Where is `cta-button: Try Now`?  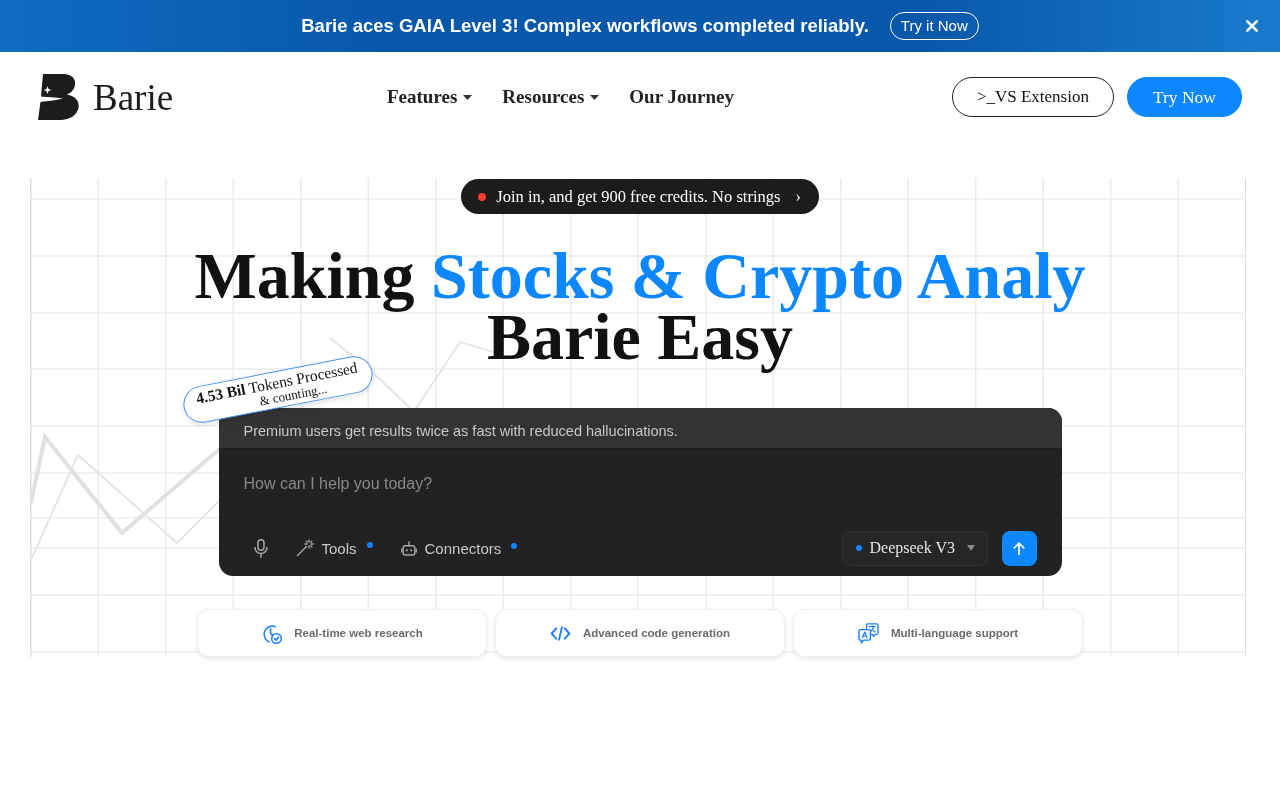 cta-button: Try Now is located at coordinates (1184, 97).